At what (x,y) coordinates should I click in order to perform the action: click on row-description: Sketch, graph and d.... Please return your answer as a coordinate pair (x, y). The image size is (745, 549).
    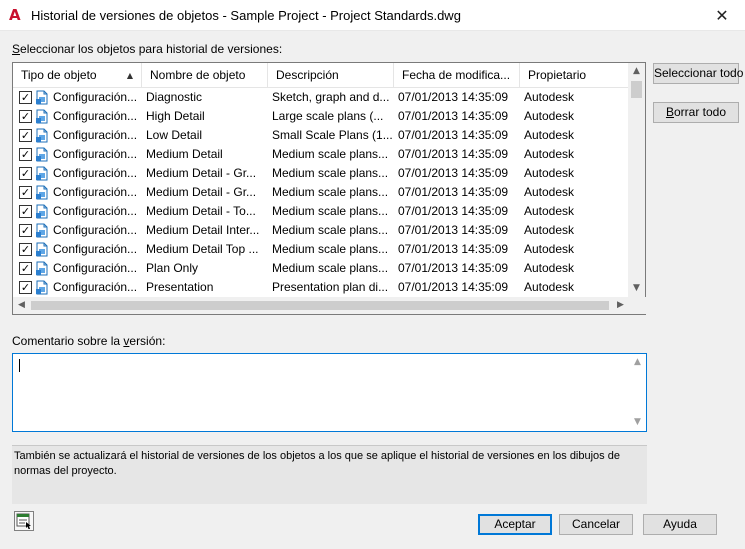
    Looking at the image, I should click on (331, 97).